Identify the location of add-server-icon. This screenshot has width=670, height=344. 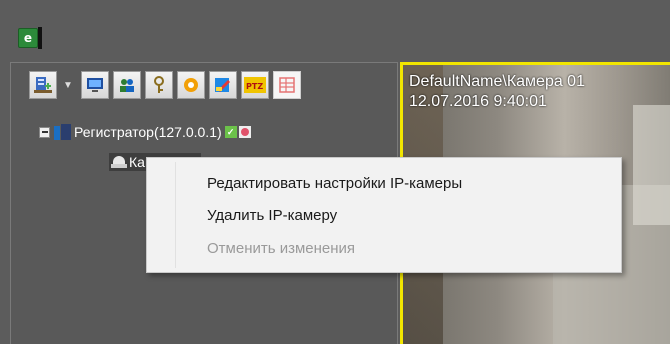
(43, 85).